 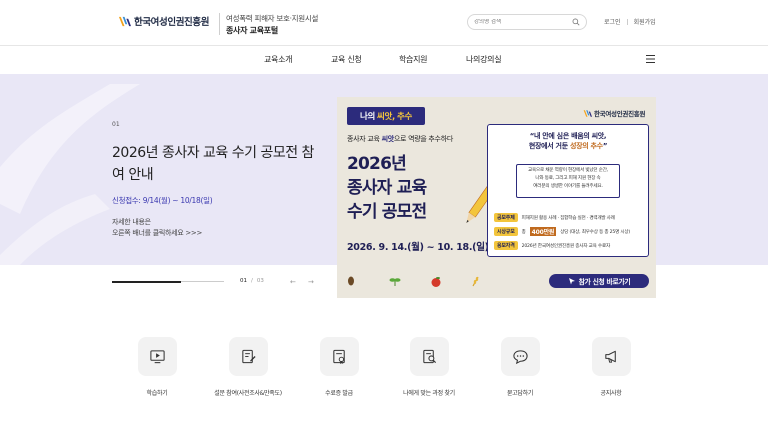 I want to click on apple-icon, so click(x=436, y=282).